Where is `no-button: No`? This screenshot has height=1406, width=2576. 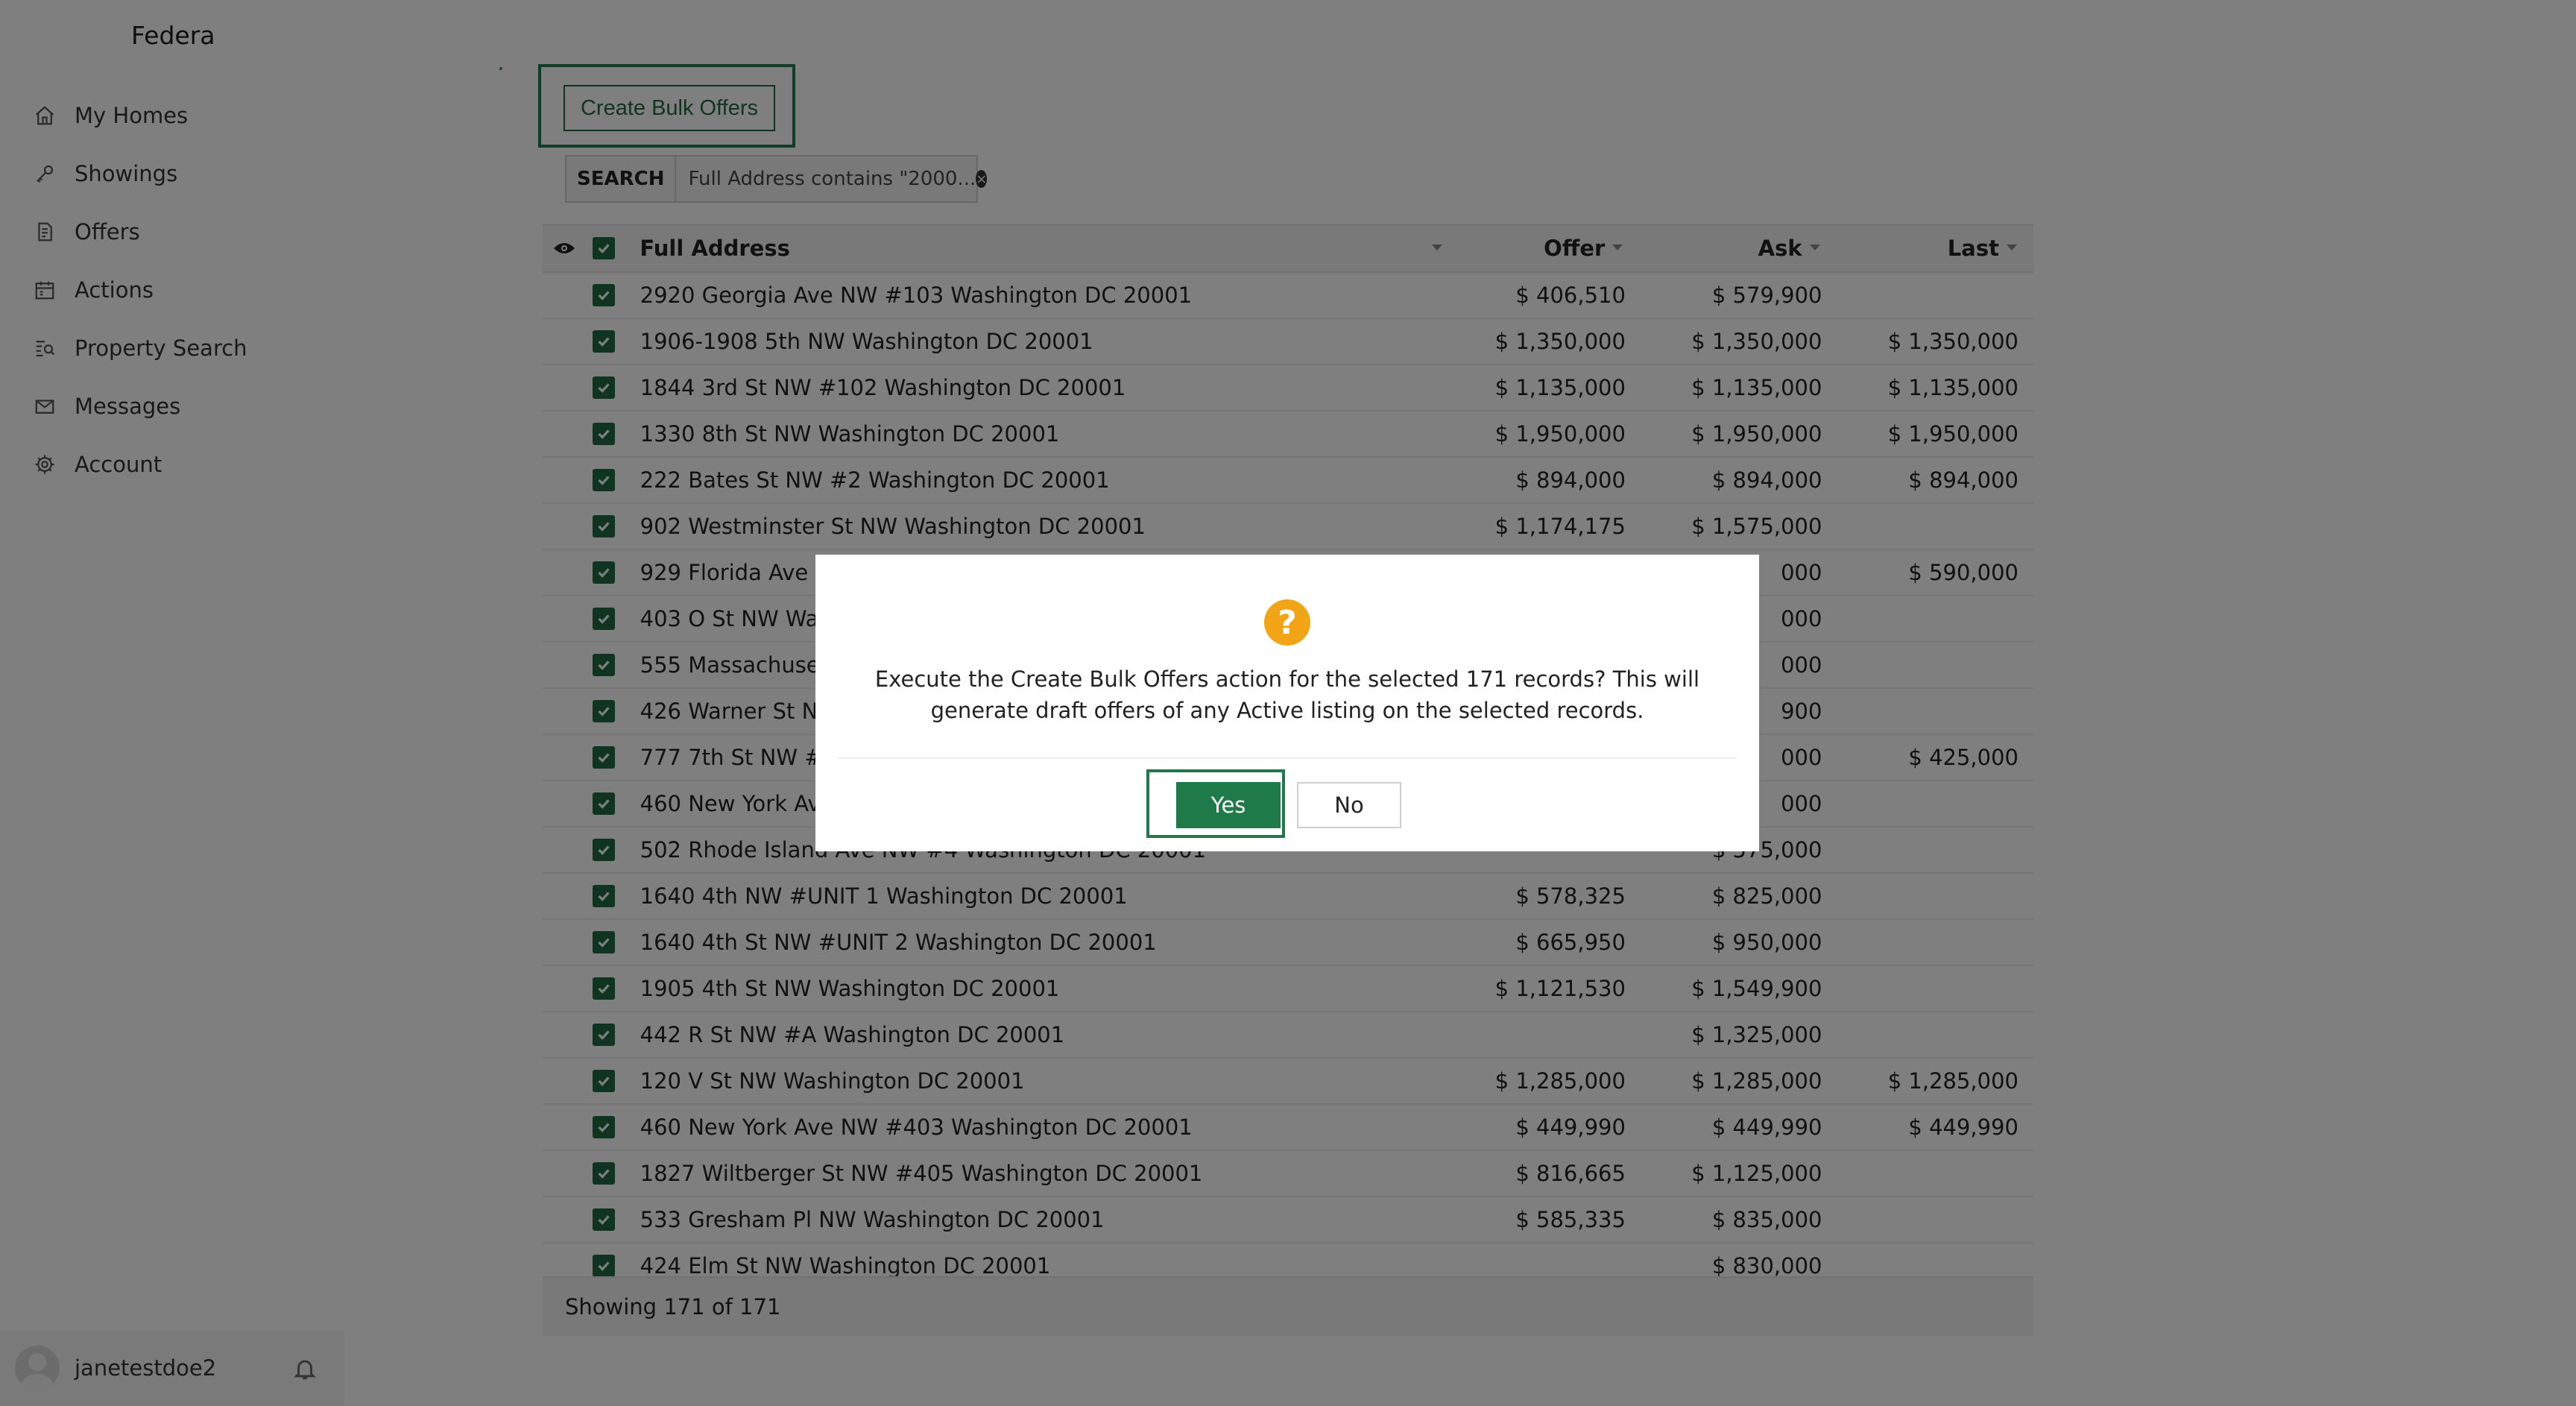
no-button: No is located at coordinates (1349, 805).